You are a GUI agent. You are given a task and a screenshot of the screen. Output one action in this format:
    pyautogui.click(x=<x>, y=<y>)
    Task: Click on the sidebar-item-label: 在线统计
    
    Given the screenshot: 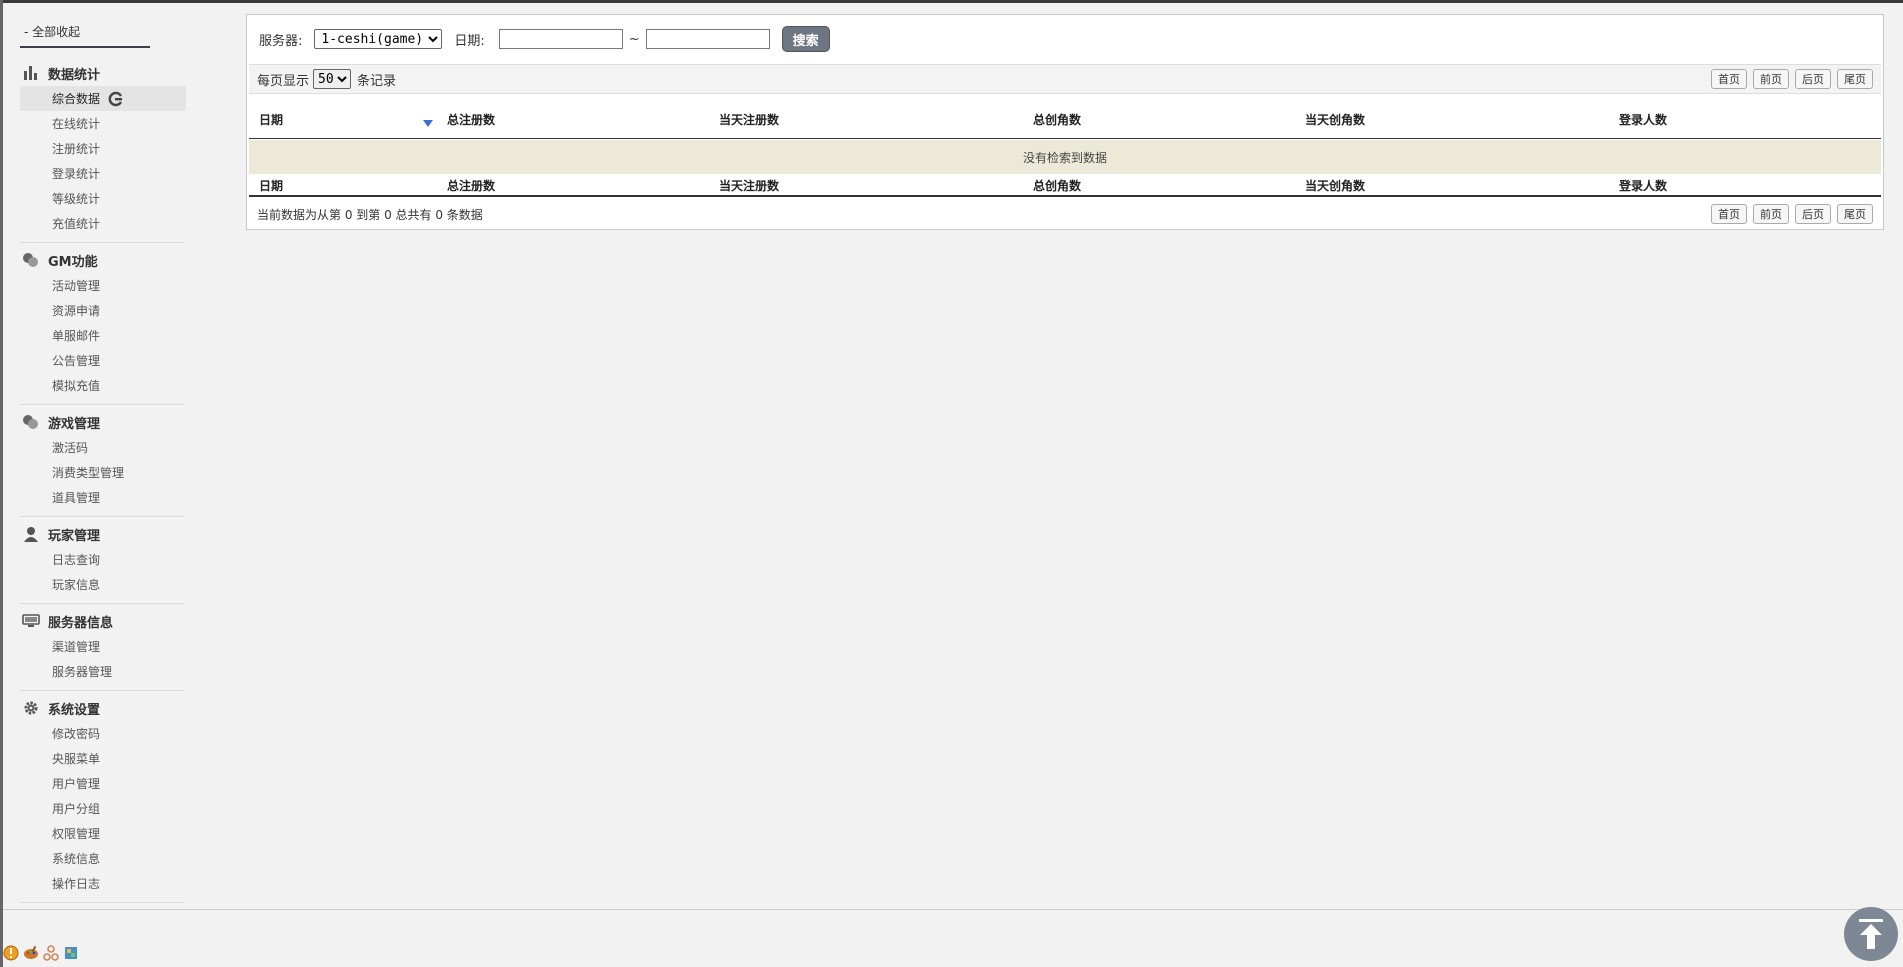 What is the action you would take?
    pyautogui.click(x=76, y=124)
    